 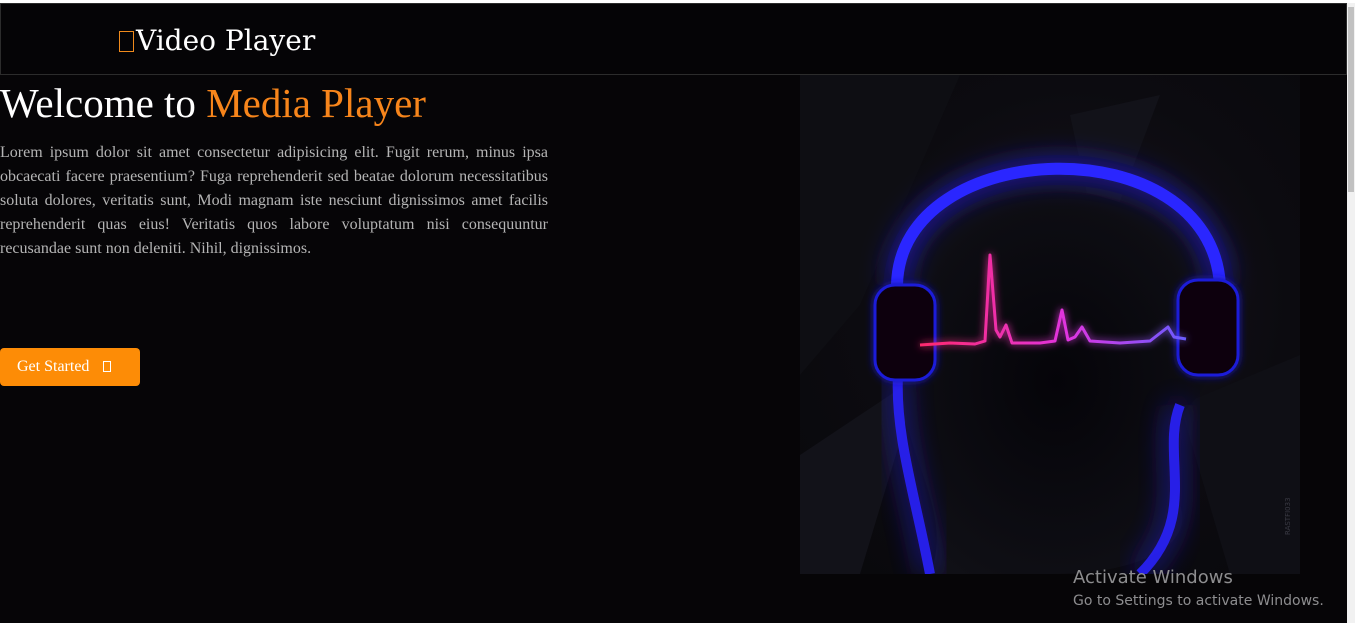 I want to click on get-started-label: Get Started, so click(x=53, y=366).